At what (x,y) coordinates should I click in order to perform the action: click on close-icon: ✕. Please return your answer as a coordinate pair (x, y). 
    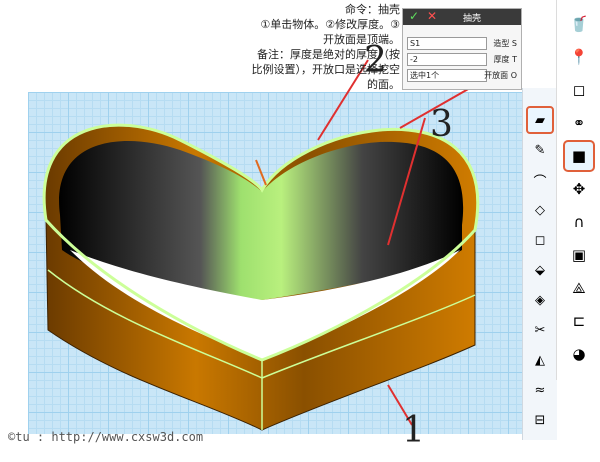
    Looking at the image, I should click on (432, 16).